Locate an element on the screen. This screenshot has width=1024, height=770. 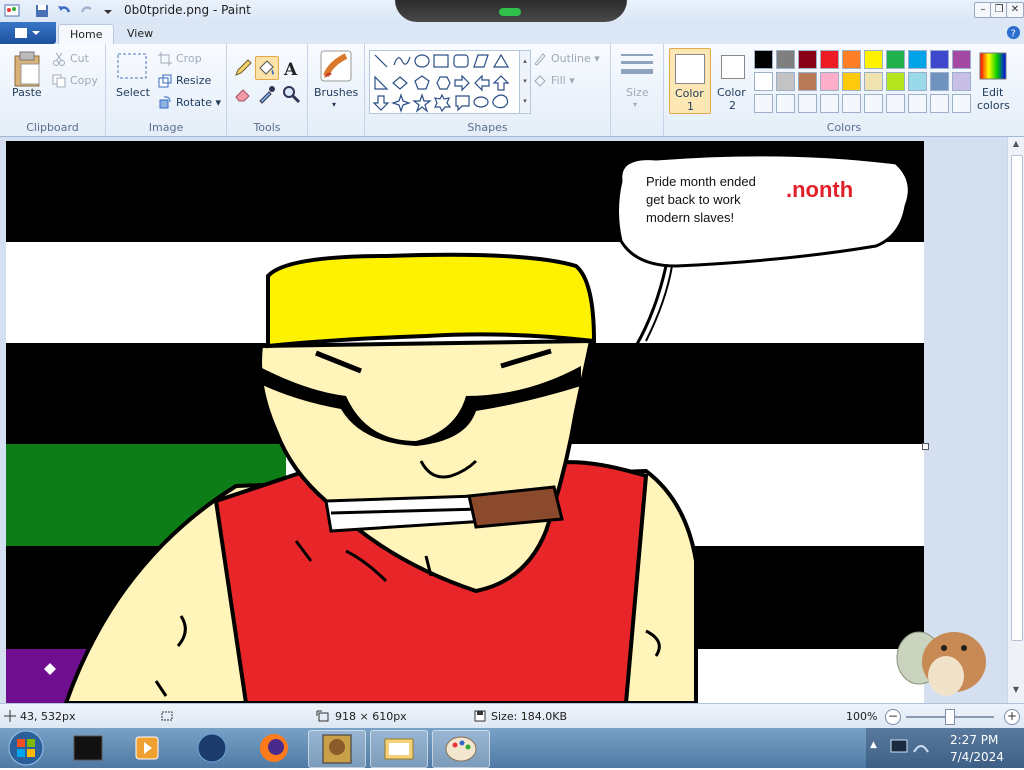
save-icon is located at coordinates (42, 11).